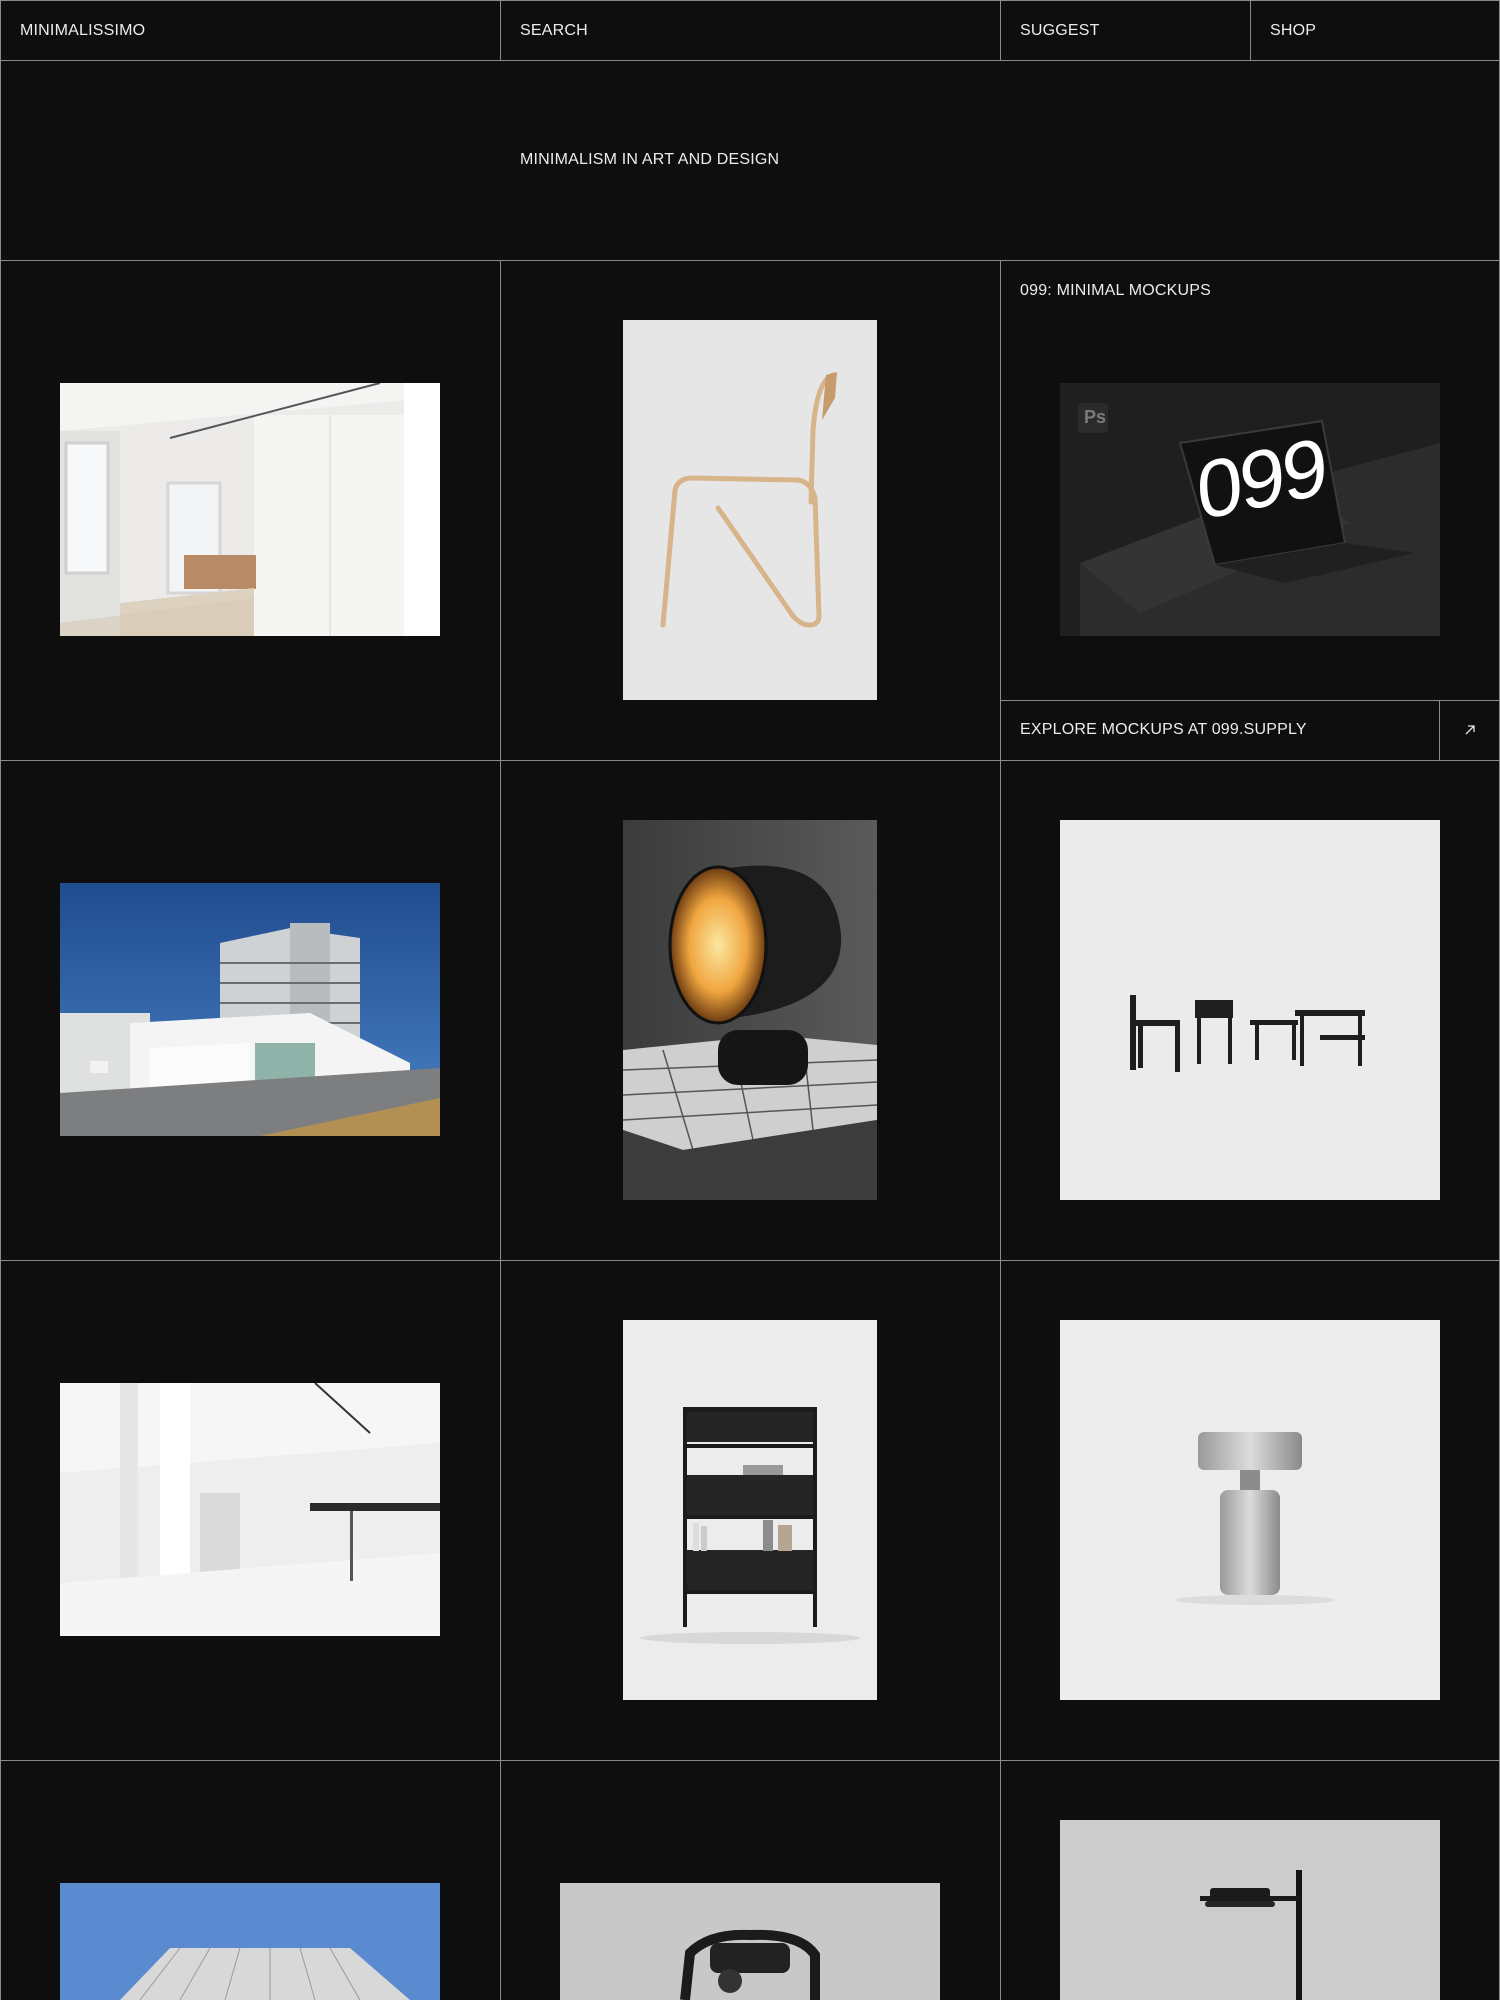 This screenshot has width=1500, height=2000. Describe the element at coordinates (1250, 1010) in the screenshot. I see `chairs-and-table-photo` at that location.